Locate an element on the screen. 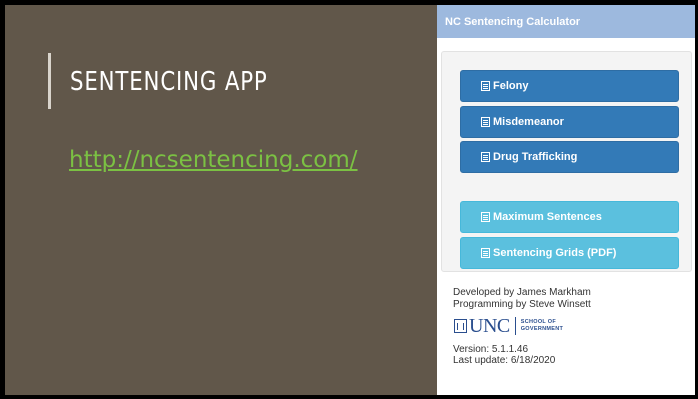  logo-school-text: SCHOOL OF GOVERNMENT is located at coordinates (542, 326).